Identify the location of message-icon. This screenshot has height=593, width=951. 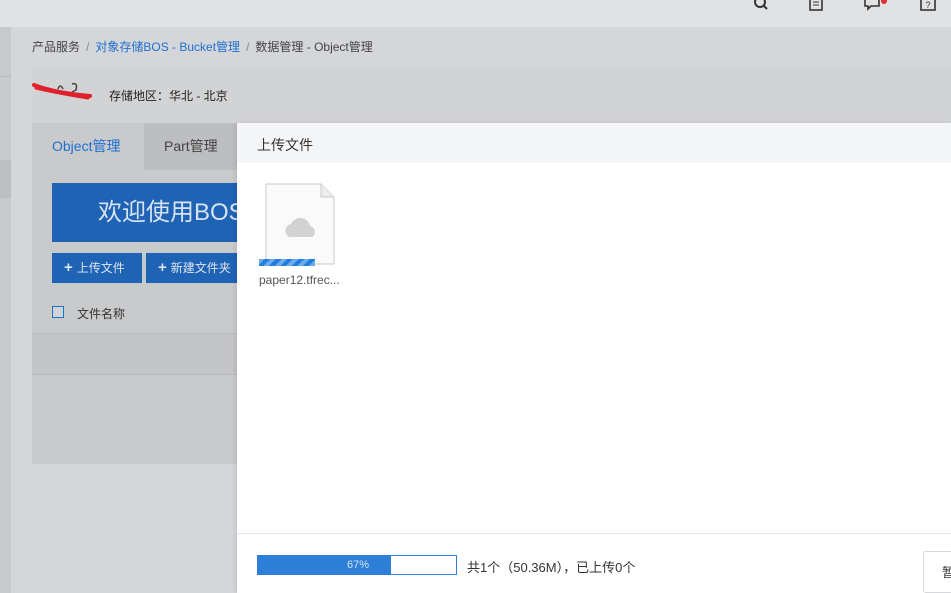
(872, 7).